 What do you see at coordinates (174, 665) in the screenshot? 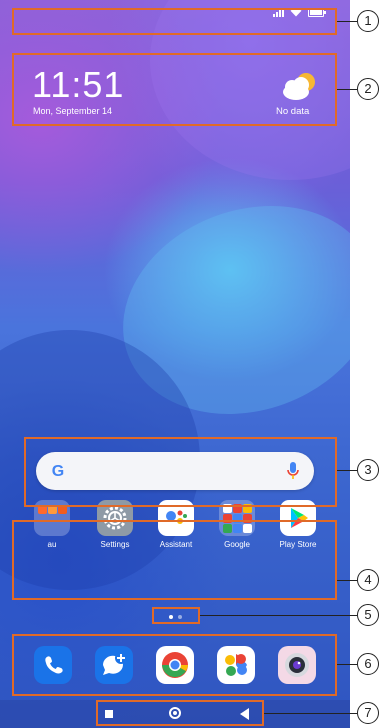
I see `annotation-box-dock` at bounding box center [174, 665].